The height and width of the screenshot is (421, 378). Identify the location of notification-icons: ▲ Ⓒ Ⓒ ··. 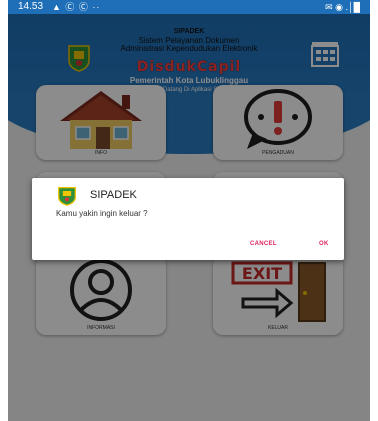
(76, 7).